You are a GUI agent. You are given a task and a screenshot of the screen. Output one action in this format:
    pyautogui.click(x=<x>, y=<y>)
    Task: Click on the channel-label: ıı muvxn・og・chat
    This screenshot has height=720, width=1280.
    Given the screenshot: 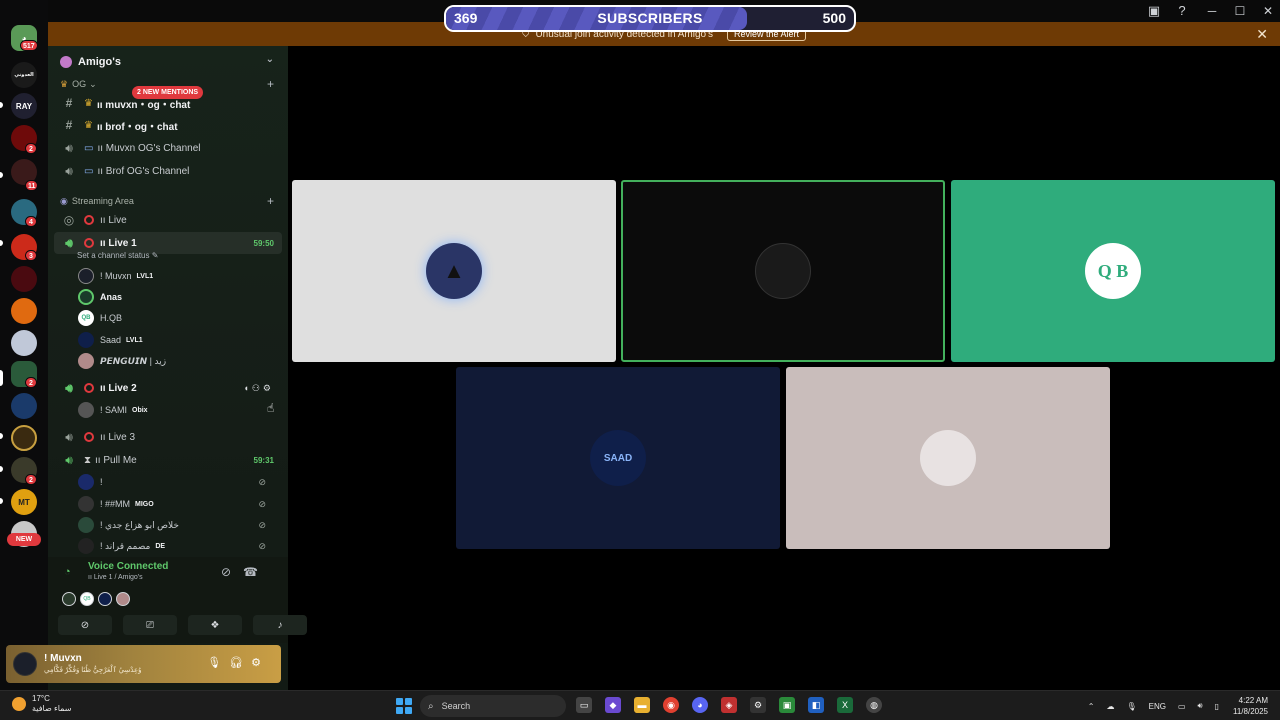 What is the action you would take?
    pyautogui.click(x=143, y=105)
    